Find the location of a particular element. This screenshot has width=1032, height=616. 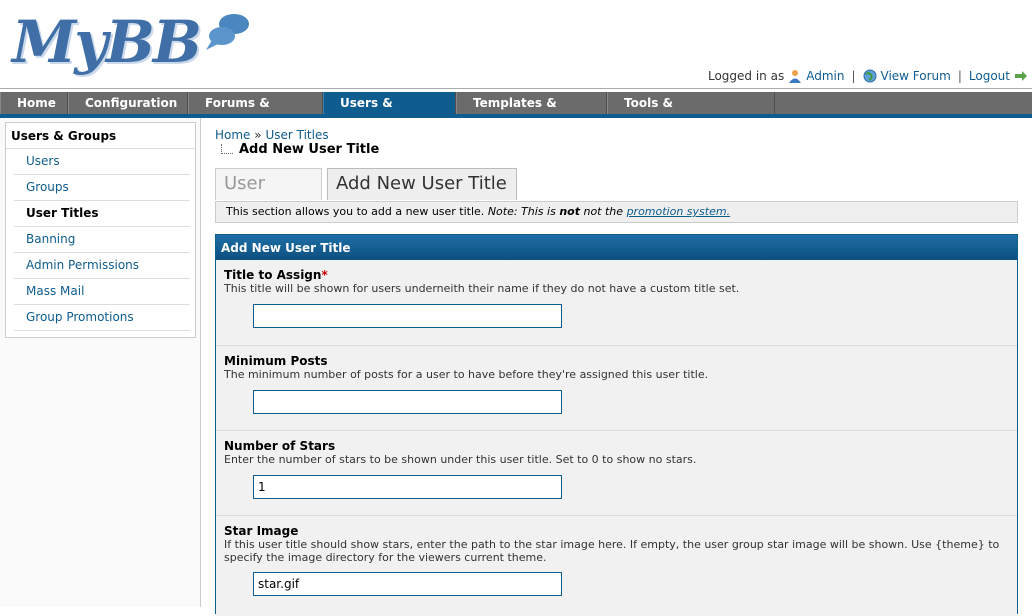

number-of-stars-input is located at coordinates (407, 487).